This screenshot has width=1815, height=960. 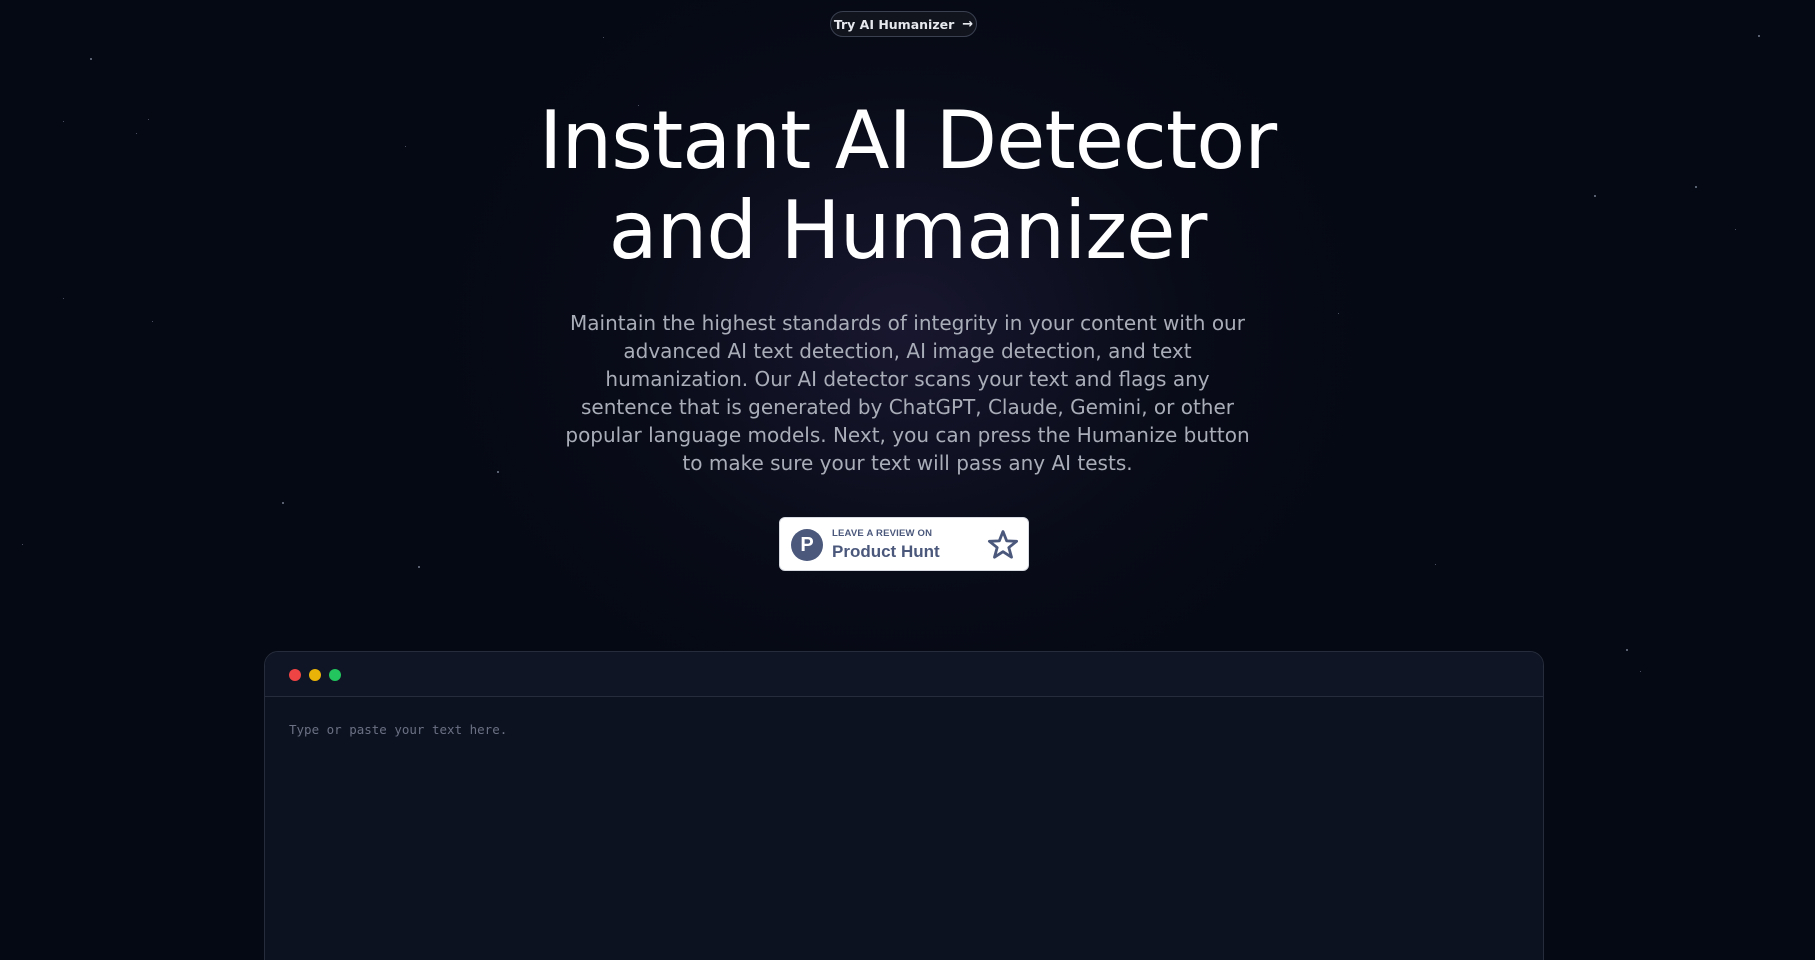 I want to click on product-hunt-text: LEAVE A REVIEW ON Product Hunt, so click(x=886, y=545).